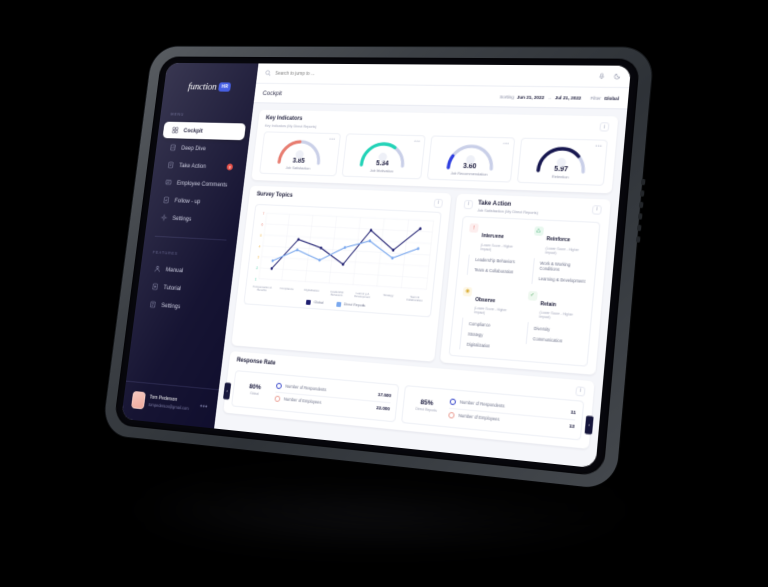 The height and width of the screenshot is (587, 768). I want to click on key-indicator-card: ••• 3.60 Job Recommendation, so click(470, 158).